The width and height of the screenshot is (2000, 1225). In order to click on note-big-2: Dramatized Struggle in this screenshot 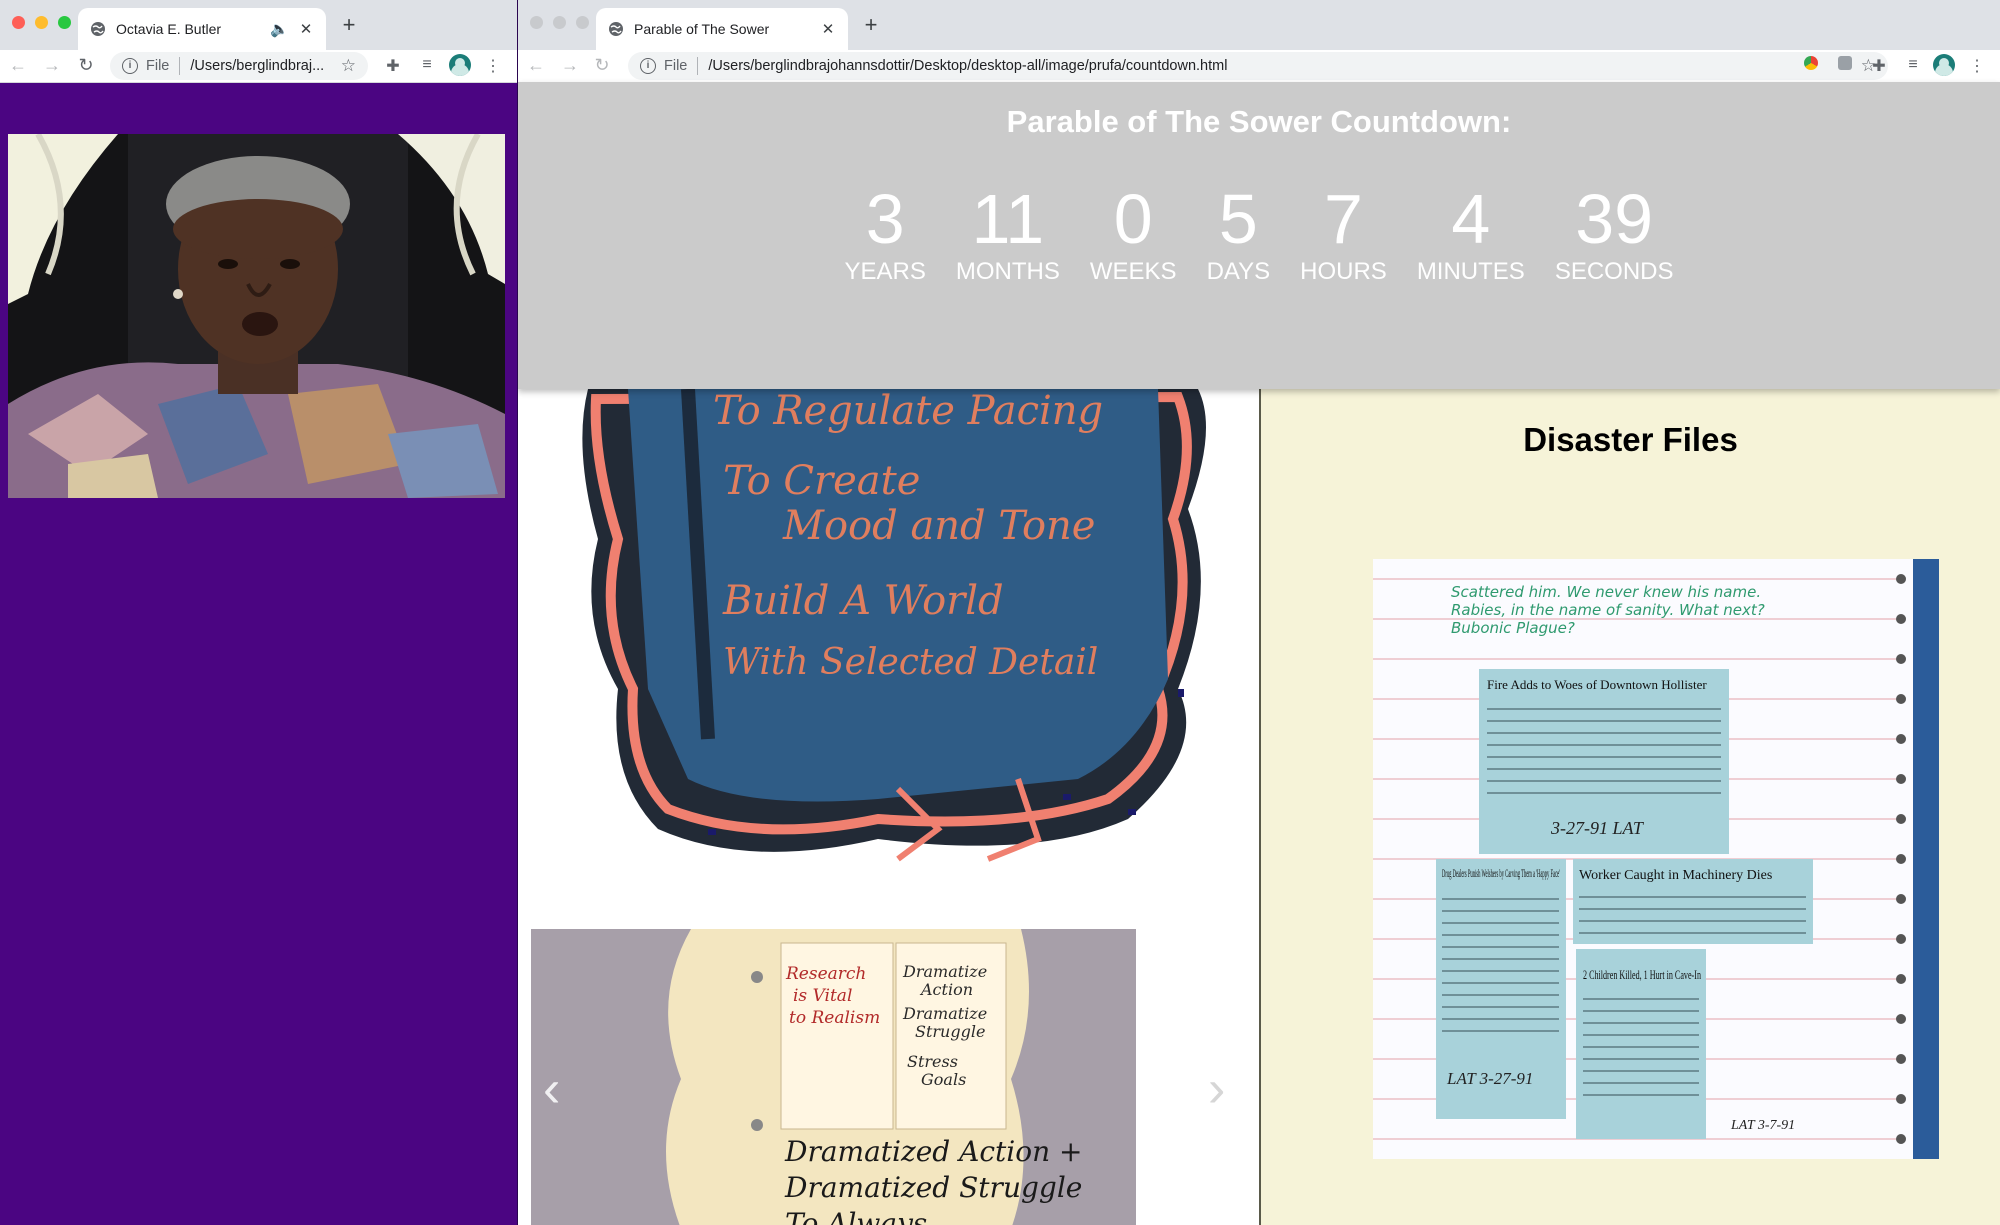, I will do `click(933, 1187)`.